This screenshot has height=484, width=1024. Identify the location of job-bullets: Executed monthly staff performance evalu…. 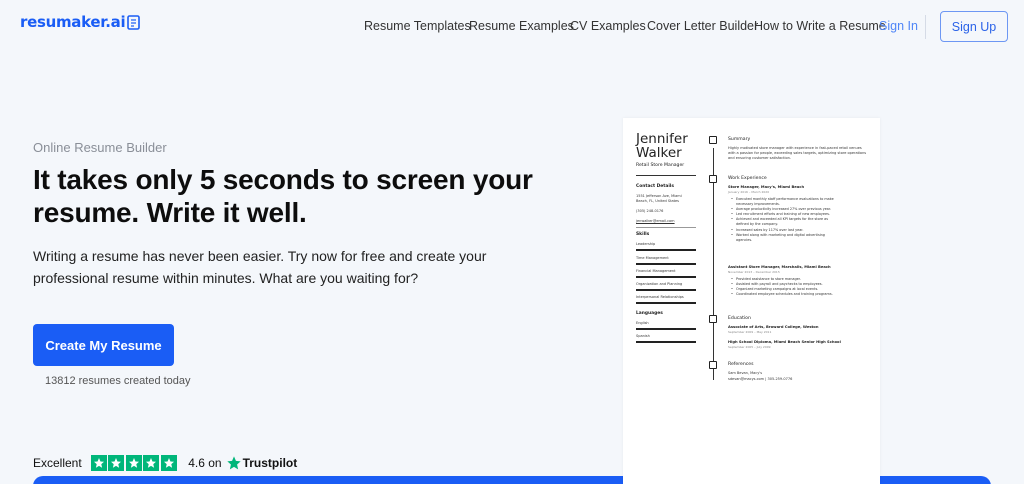
(782, 220).